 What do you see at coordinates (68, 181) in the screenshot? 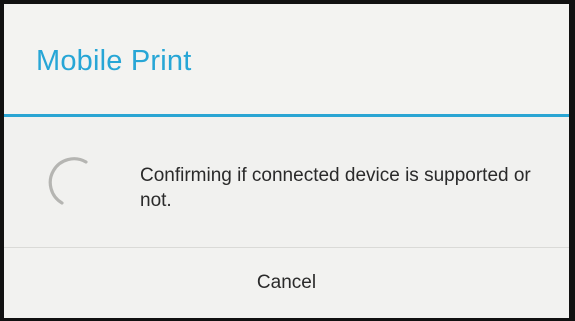
I see `loading-spinner-icon` at bounding box center [68, 181].